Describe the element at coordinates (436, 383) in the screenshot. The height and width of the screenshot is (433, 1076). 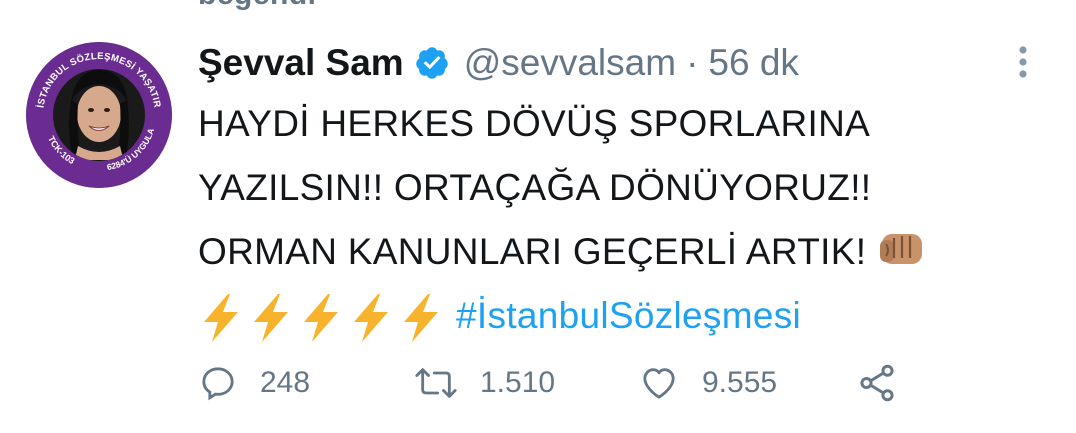
I see `retweet-icon` at that location.